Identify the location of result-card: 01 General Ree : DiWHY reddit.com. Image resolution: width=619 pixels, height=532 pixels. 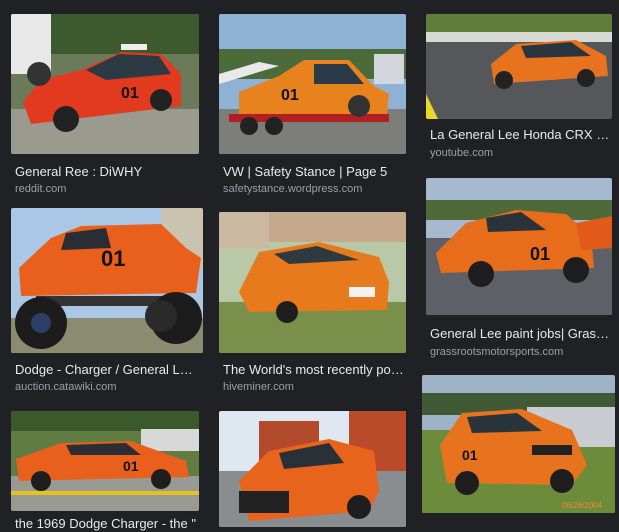
(105, 105).